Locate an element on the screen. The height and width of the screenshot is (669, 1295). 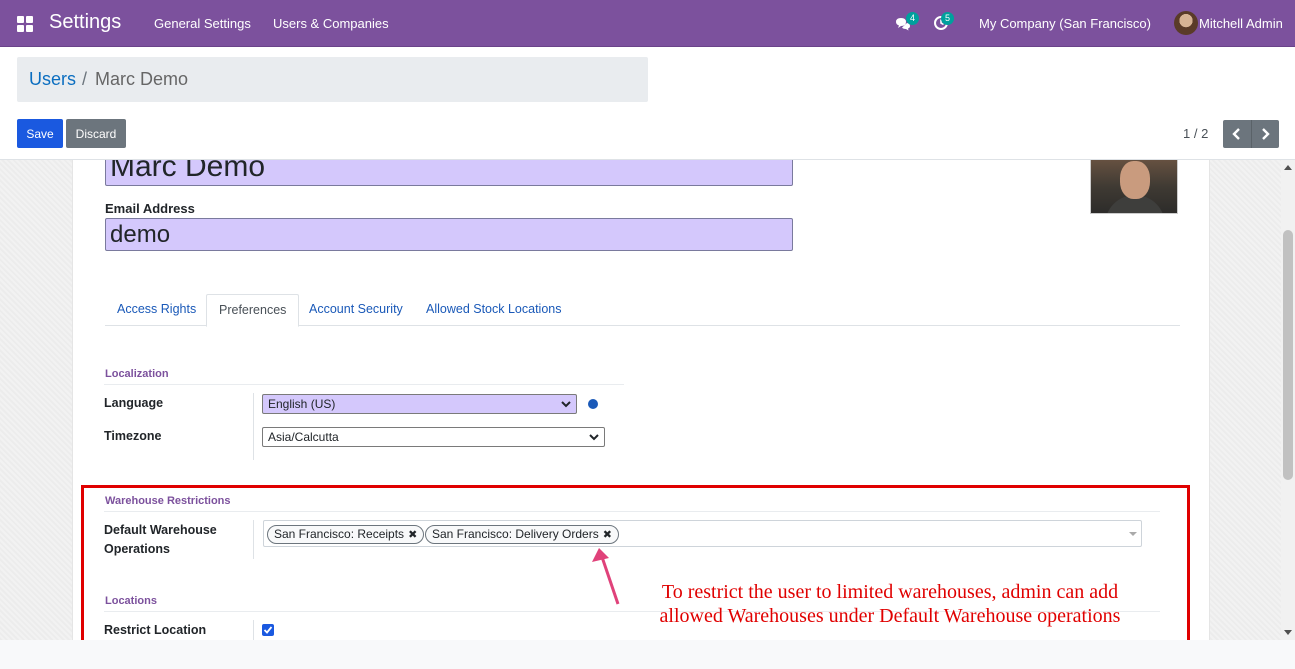
user-name-input: Marc Demo is located at coordinates (449, 173).